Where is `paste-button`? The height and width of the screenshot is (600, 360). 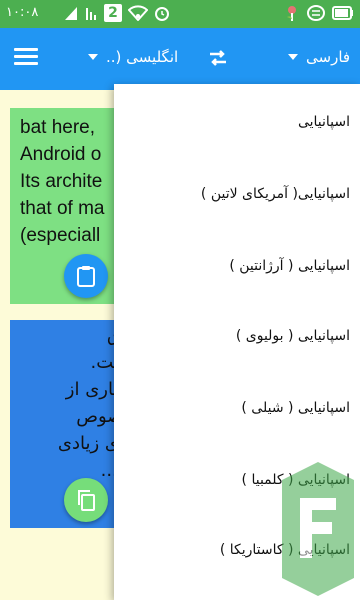
paste-button is located at coordinates (86, 276).